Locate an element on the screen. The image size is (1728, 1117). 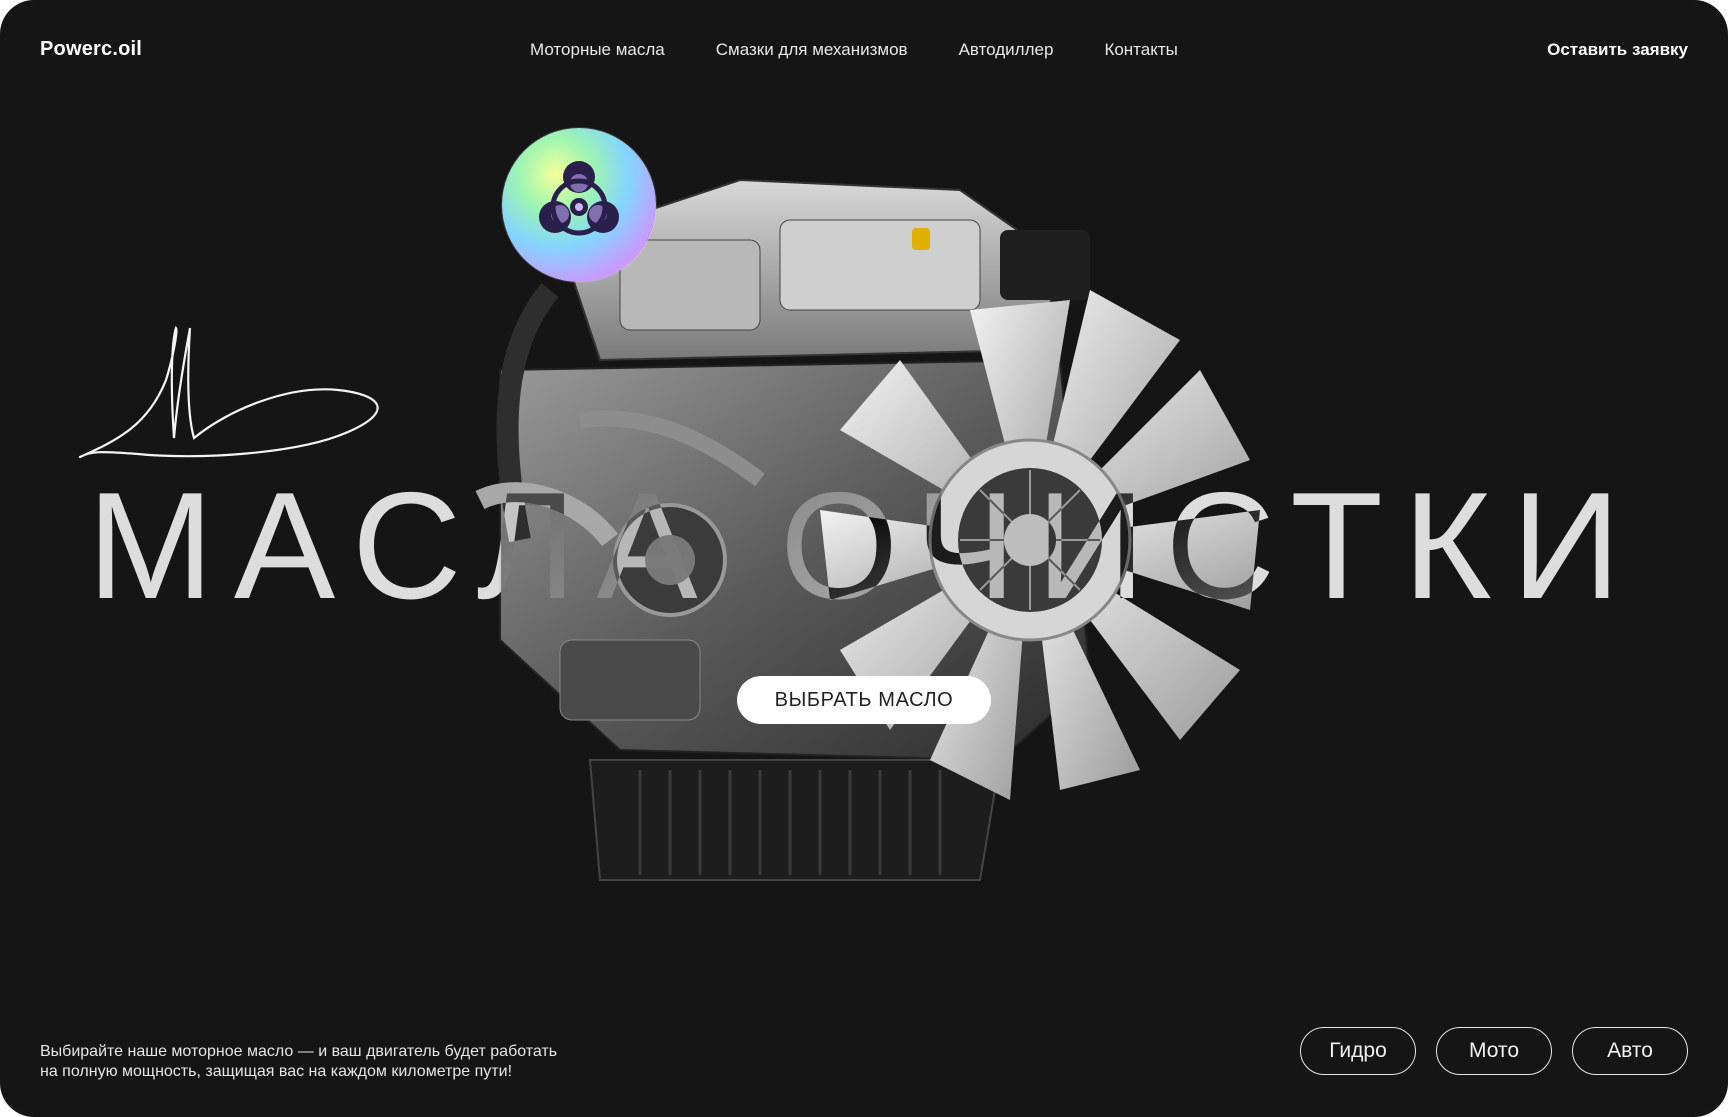
brand-logo: Powerc.oil is located at coordinates (91, 49).